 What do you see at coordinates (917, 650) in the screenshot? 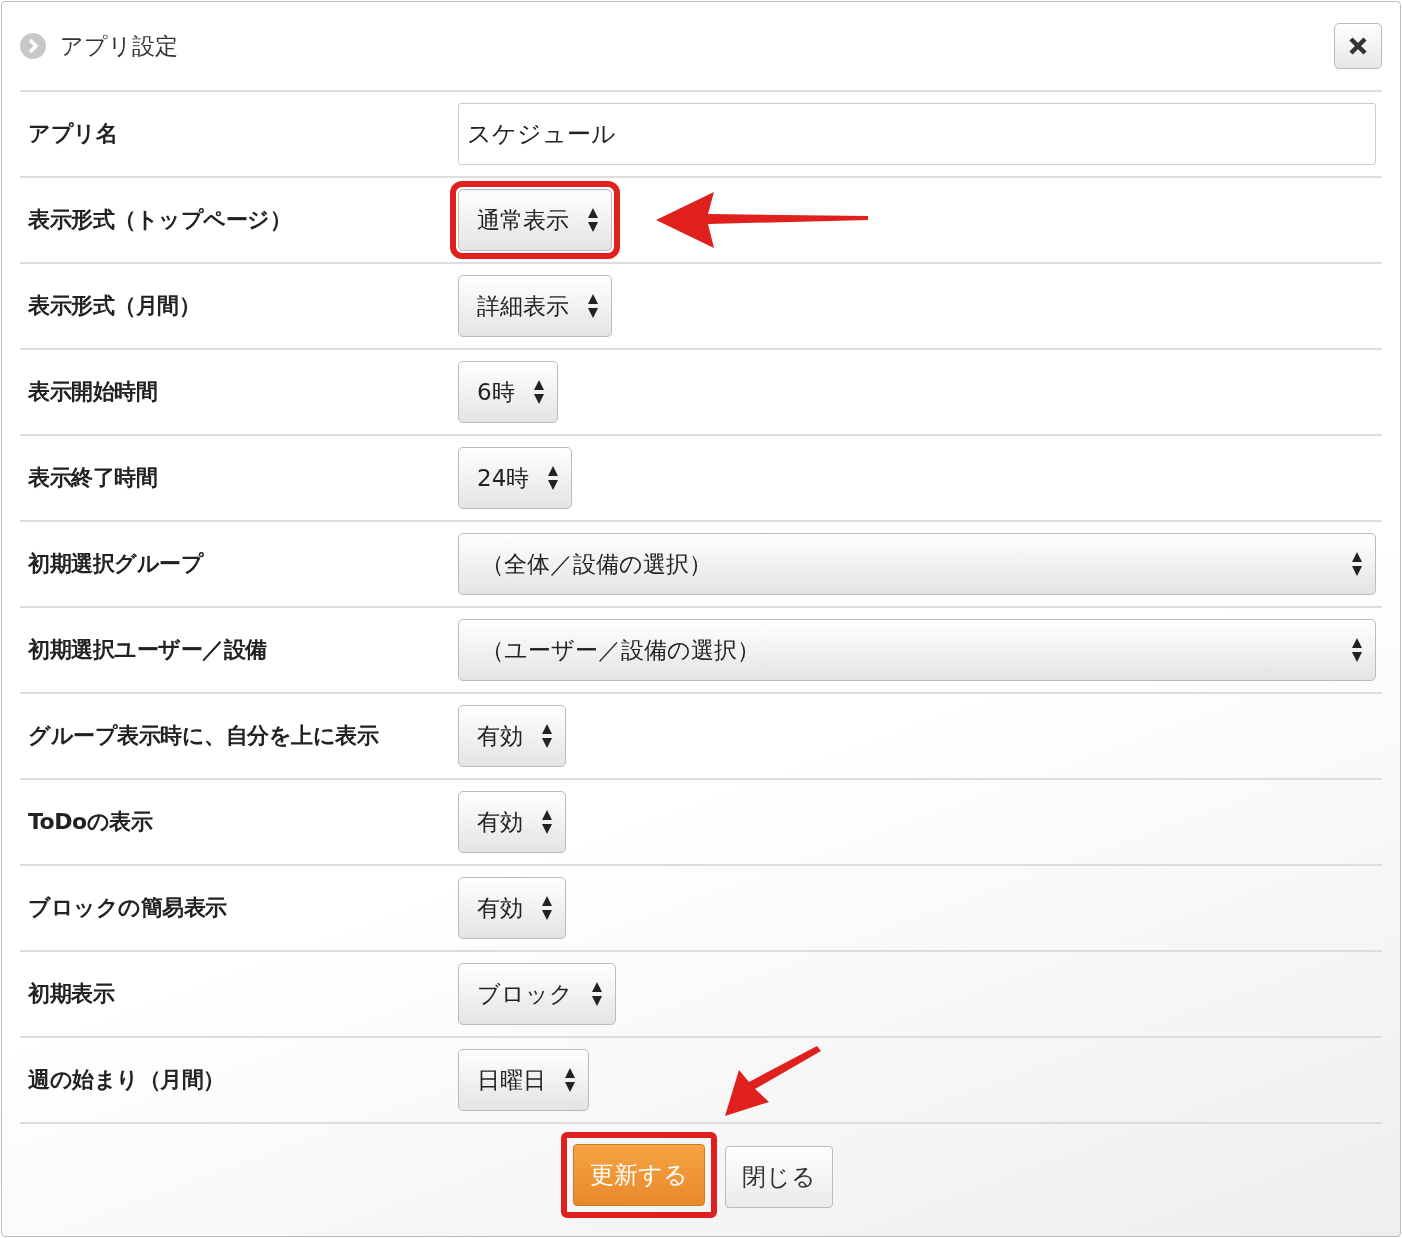
I see `select-dropdown: （ユーザー／設備の選択）` at bounding box center [917, 650].